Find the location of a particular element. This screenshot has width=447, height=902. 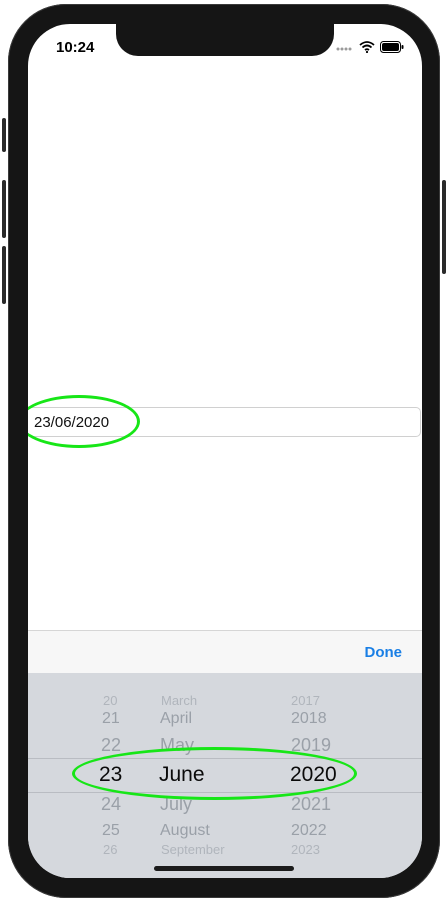

day-option: 21 is located at coordinates (111, 719).